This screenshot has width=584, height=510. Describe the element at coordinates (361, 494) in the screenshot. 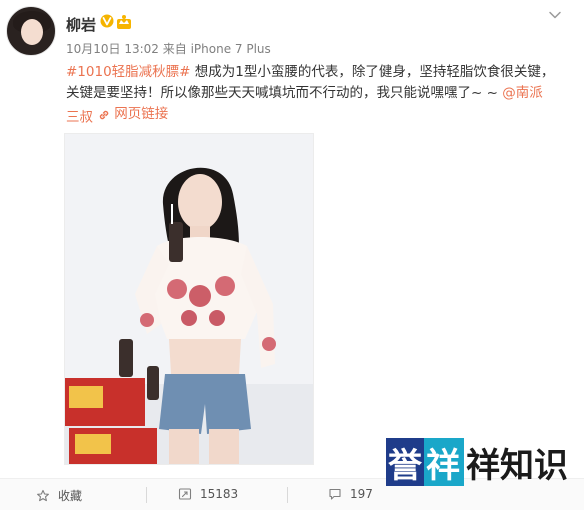

I see `comment-count: 197` at that location.